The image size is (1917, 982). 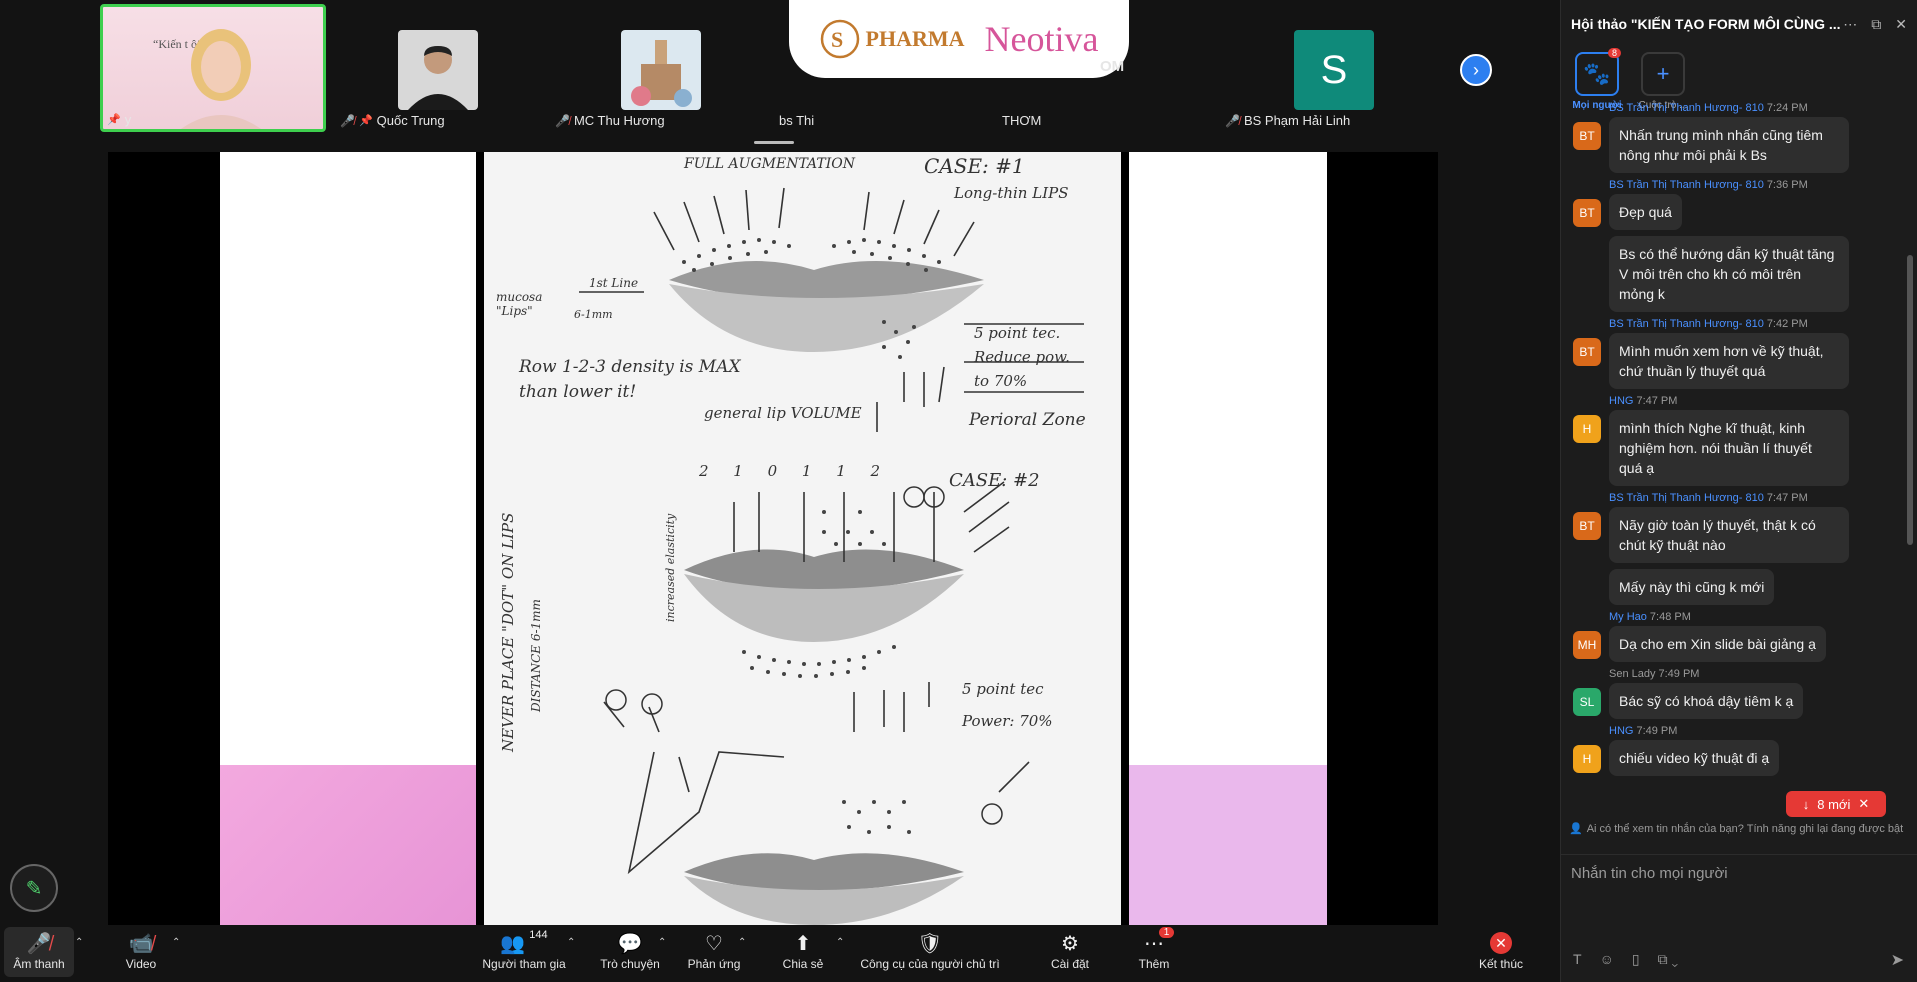 I want to click on settings-button: ⚙ Cài đặt, so click(x=1070, y=950).